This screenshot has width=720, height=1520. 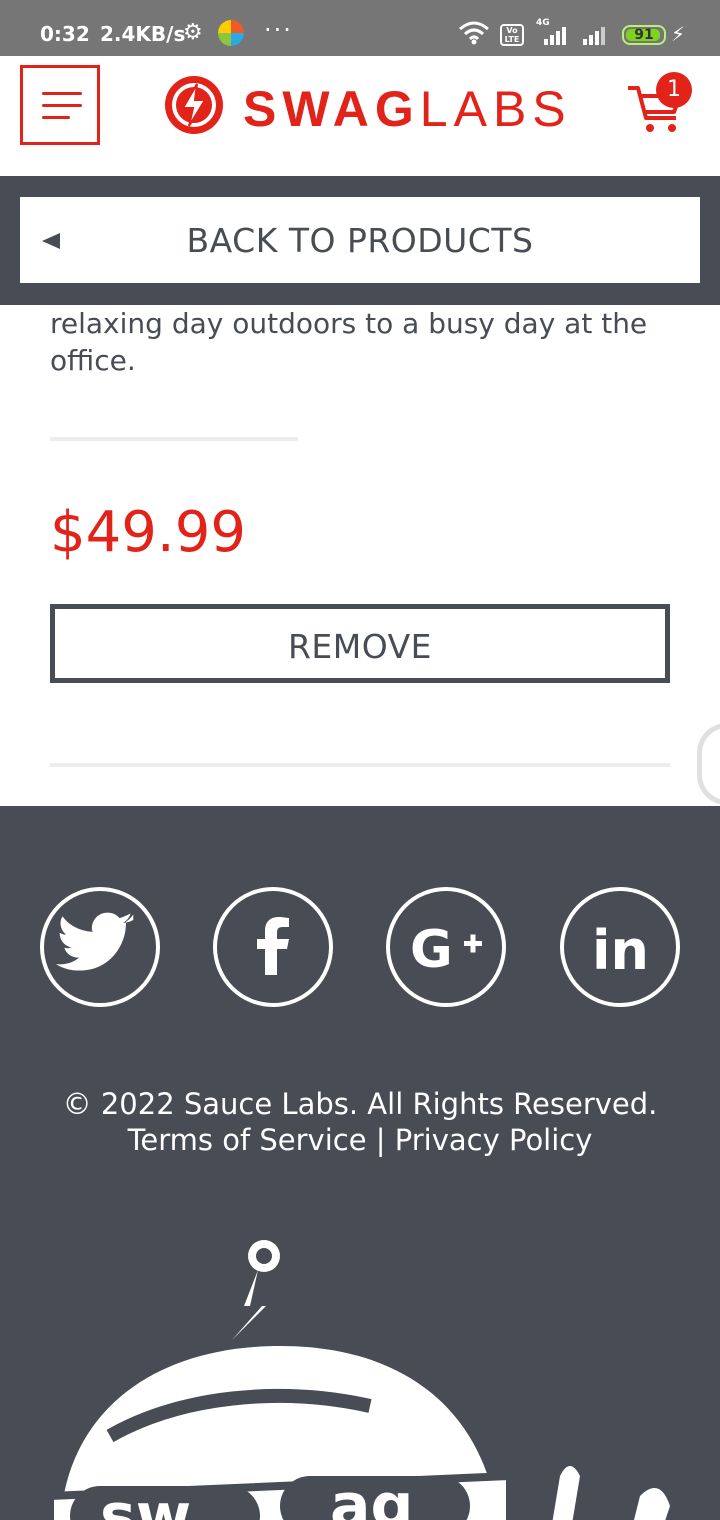 What do you see at coordinates (65, 34) in the screenshot?
I see `status-time: 0:32` at bounding box center [65, 34].